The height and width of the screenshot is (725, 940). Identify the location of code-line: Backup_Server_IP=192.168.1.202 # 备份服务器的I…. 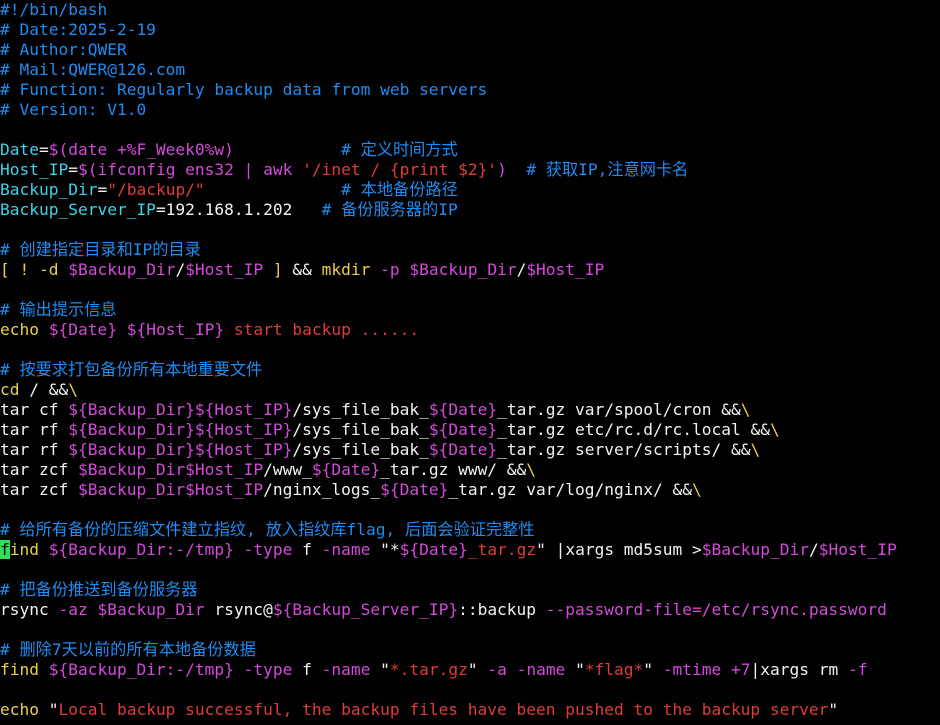
(470, 210).